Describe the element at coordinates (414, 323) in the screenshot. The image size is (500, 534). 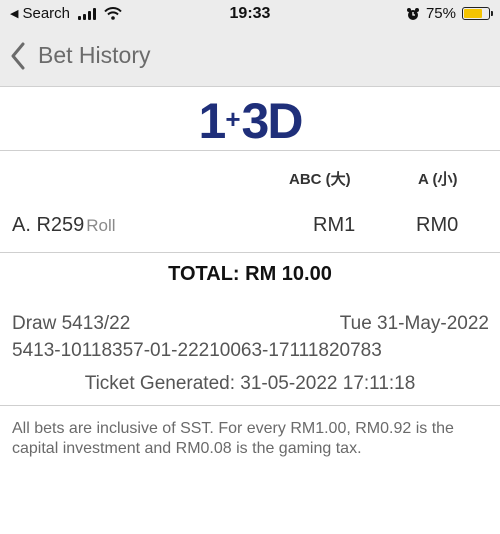
I see `draw-date: Tue 31-May-2022` at that location.